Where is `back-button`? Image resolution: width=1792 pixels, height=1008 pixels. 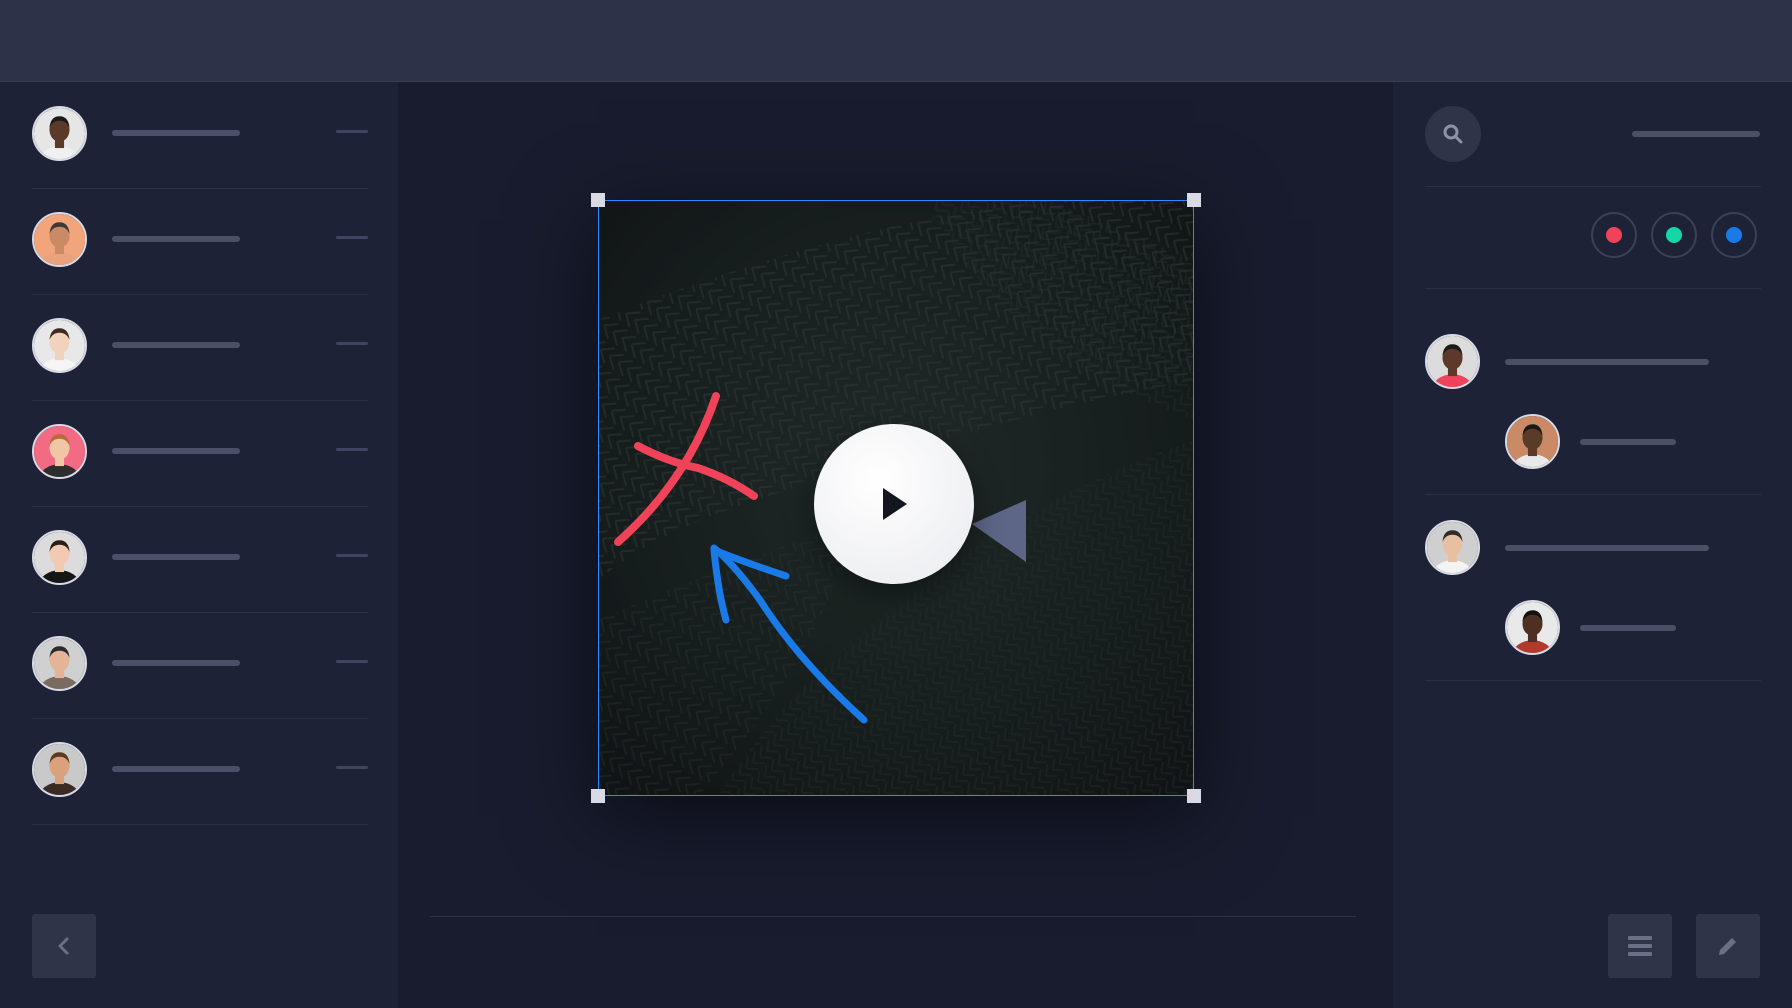 back-button is located at coordinates (64, 946).